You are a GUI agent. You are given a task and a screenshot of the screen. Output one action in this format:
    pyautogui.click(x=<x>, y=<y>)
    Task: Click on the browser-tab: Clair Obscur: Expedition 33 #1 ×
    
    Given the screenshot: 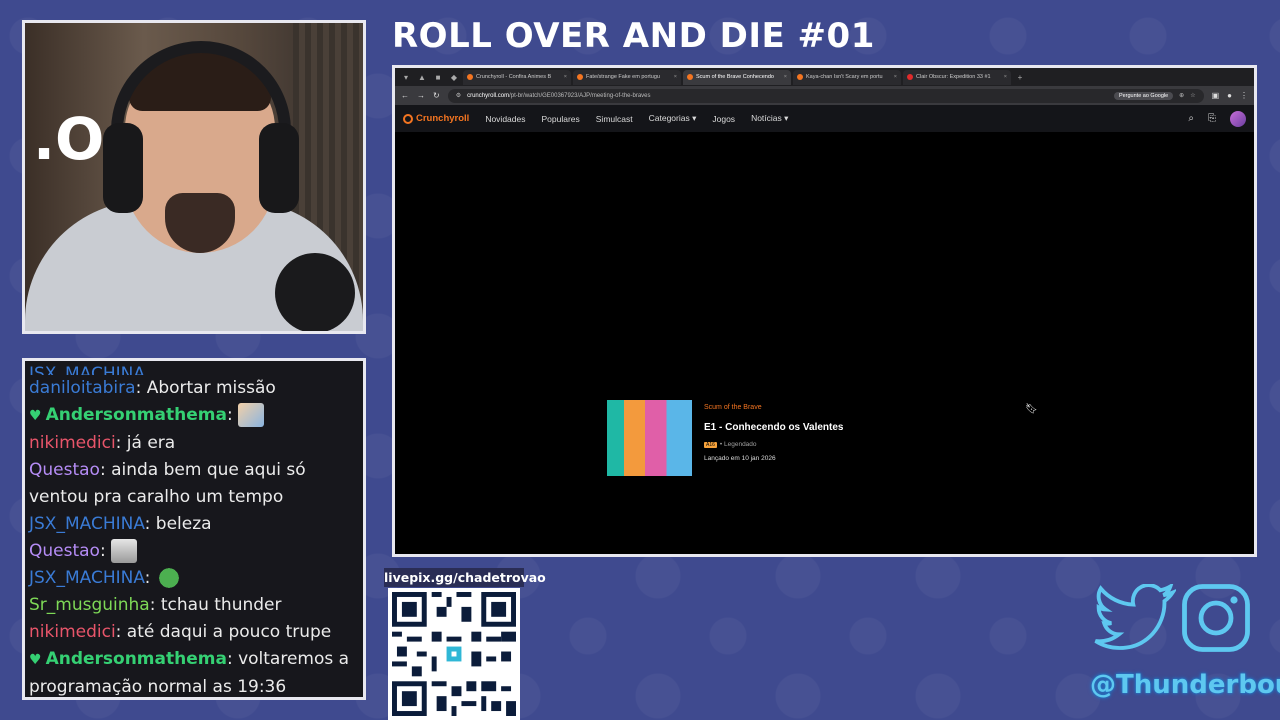 What is the action you would take?
    pyautogui.click(x=957, y=77)
    